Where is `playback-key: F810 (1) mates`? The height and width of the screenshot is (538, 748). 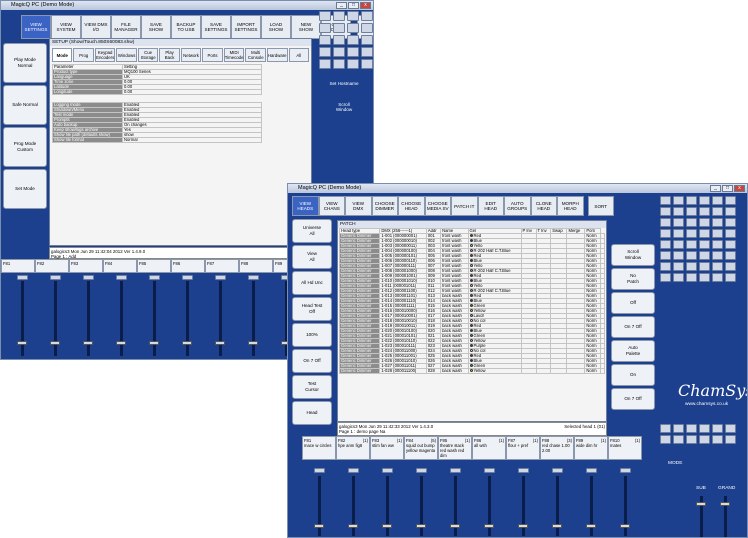
playback-key: F810 (1) mates is located at coordinates (625, 448).